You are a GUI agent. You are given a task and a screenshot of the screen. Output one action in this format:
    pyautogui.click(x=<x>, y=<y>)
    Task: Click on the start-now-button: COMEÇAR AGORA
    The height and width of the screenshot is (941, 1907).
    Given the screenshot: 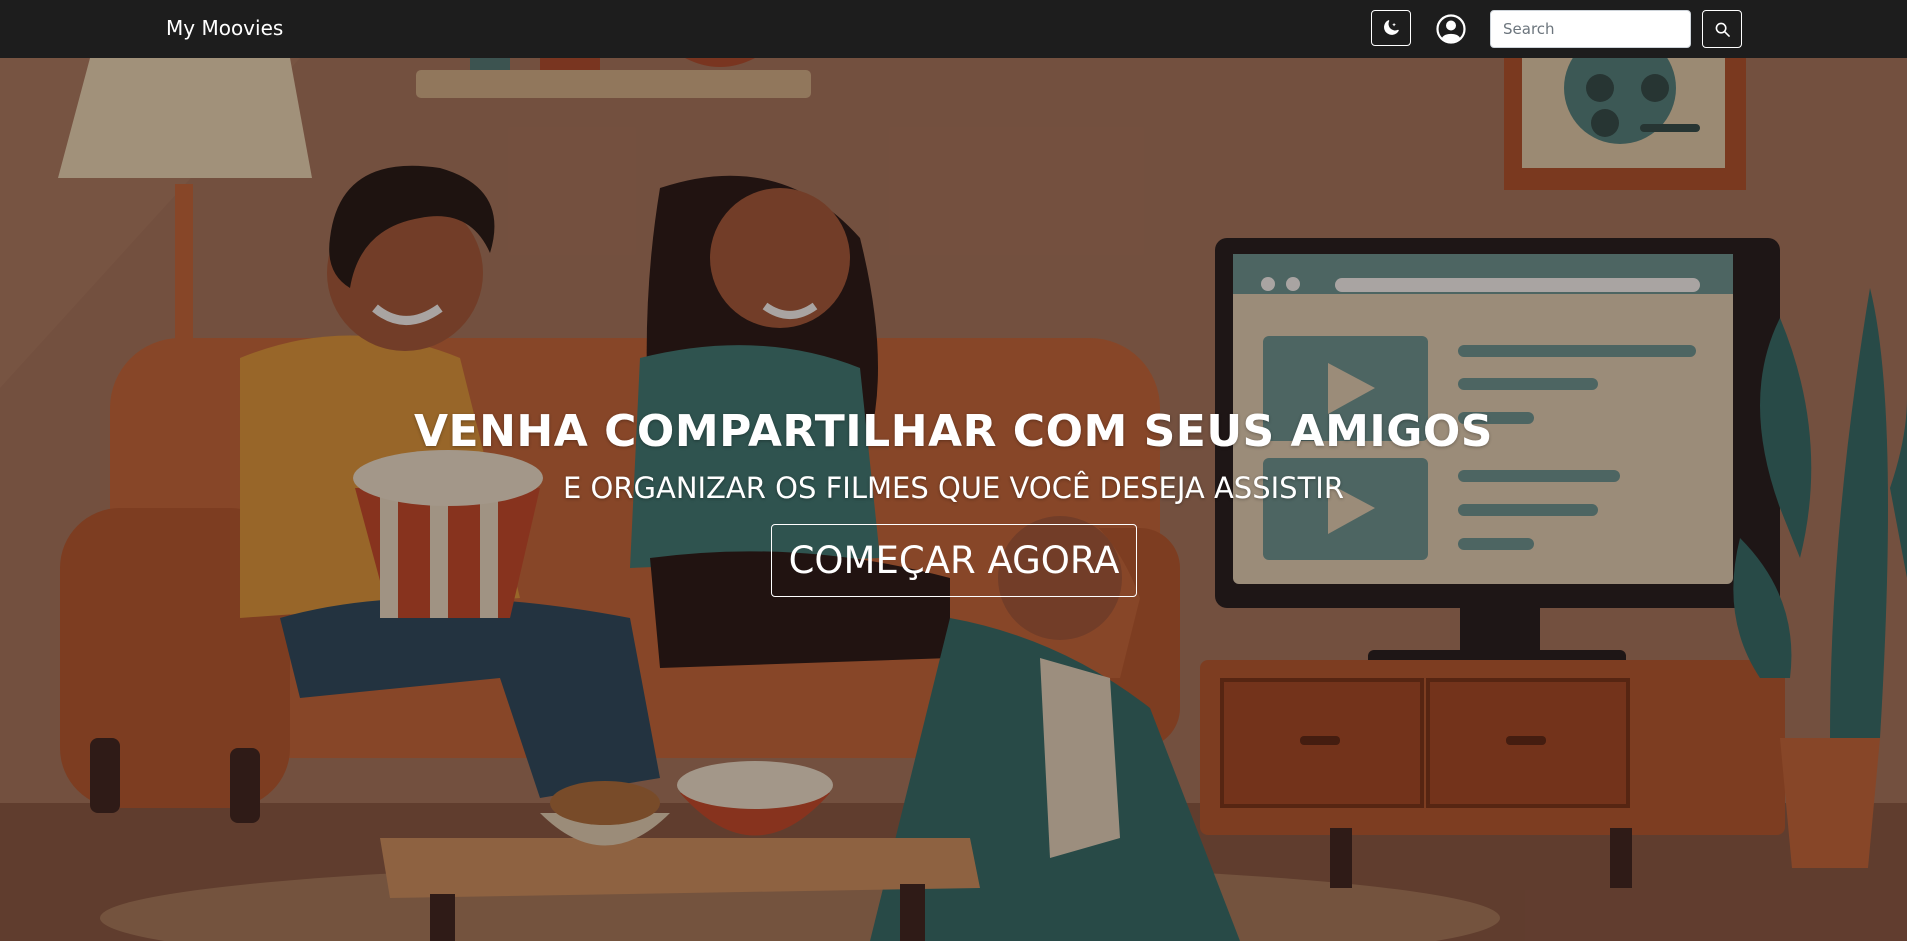 What is the action you would take?
    pyautogui.click(x=954, y=560)
    